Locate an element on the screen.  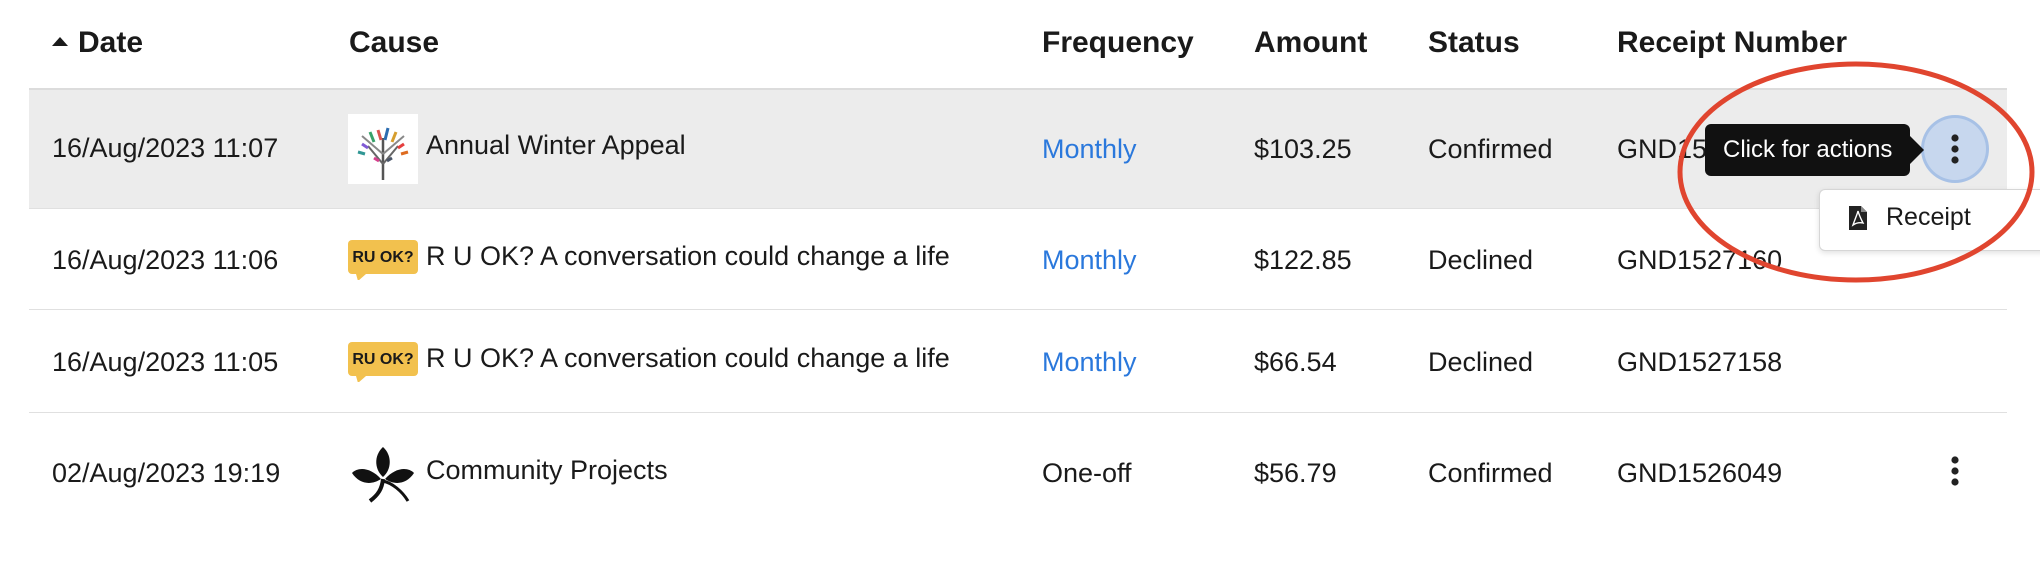
cause-cell: Annual Winter Appeal is located at coordinates (556, 145).